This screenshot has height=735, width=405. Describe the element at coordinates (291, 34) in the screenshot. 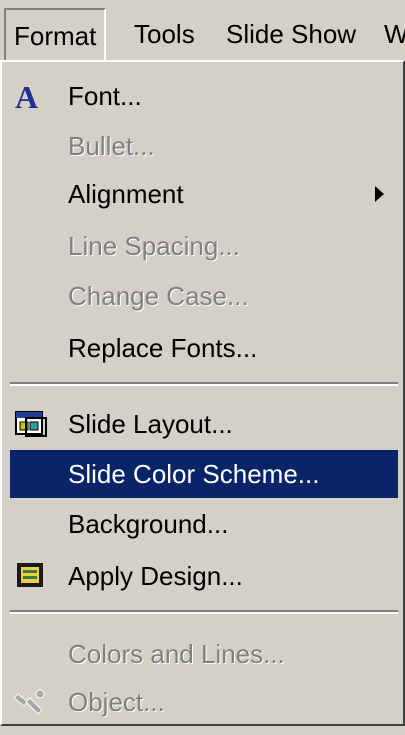

I see `menu-slide-show: Slide Show` at that location.